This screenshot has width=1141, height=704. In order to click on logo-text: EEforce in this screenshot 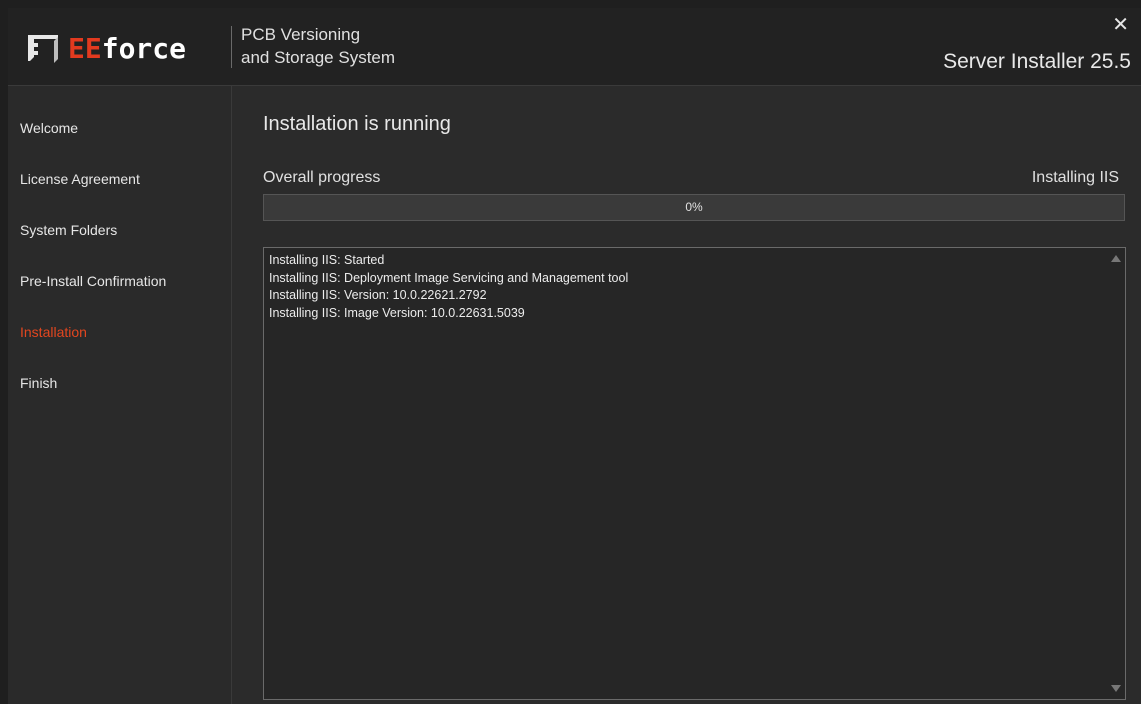, I will do `click(127, 48)`.